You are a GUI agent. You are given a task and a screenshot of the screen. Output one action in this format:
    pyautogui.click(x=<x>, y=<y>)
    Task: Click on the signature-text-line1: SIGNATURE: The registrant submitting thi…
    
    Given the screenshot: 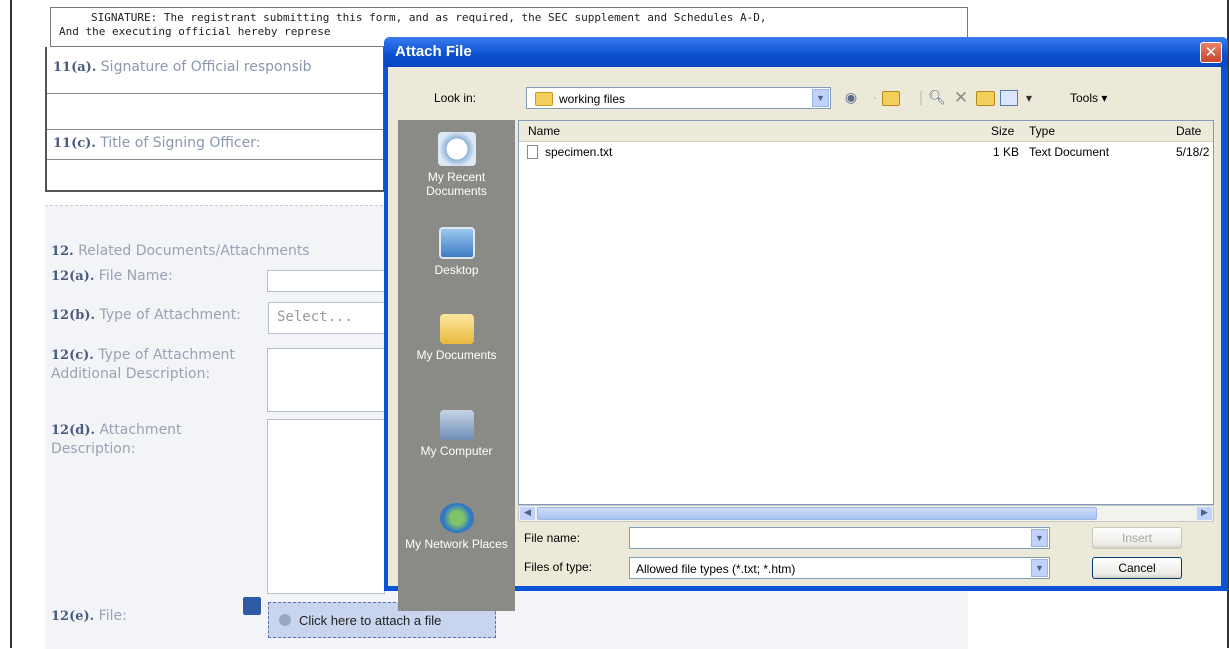 What is the action you would take?
    pyautogui.click(x=429, y=17)
    